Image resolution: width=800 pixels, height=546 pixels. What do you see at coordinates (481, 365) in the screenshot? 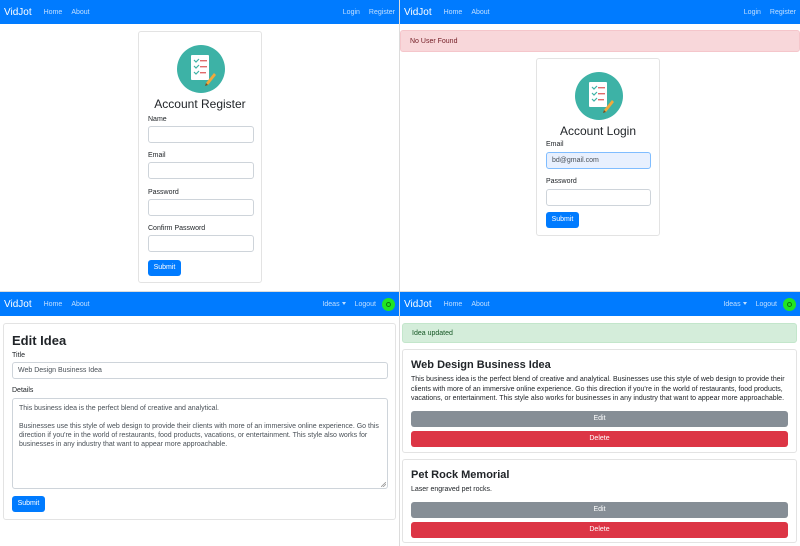
I see `idea-title: Web Design Business Idea` at bounding box center [481, 365].